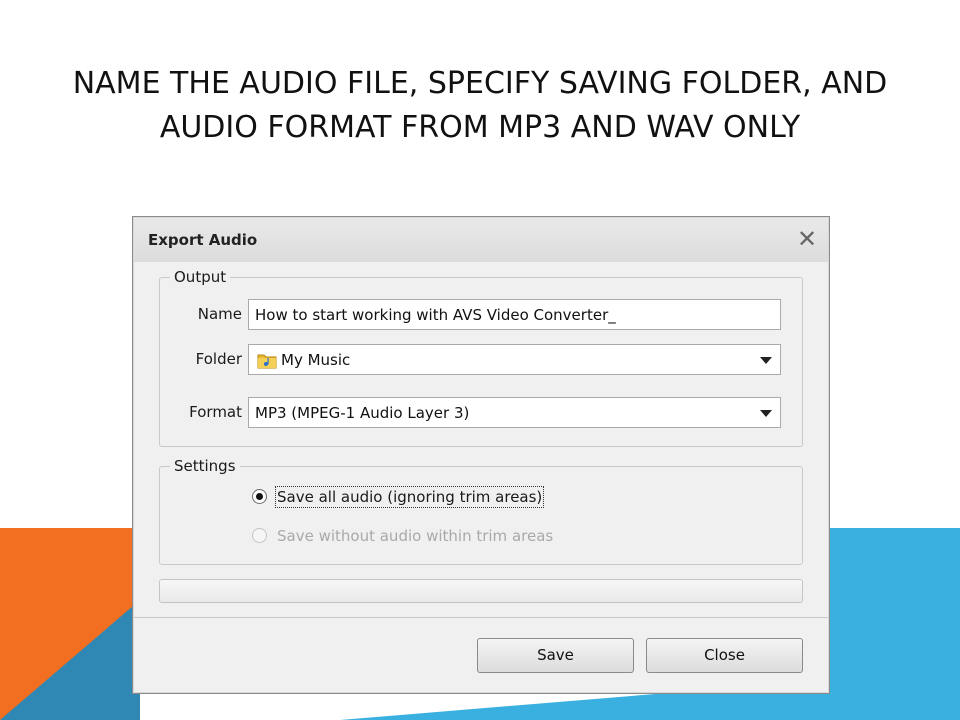  Describe the element at coordinates (409, 497) in the screenshot. I see `radio-label: Save all audio (ignoring trim areas)` at that location.